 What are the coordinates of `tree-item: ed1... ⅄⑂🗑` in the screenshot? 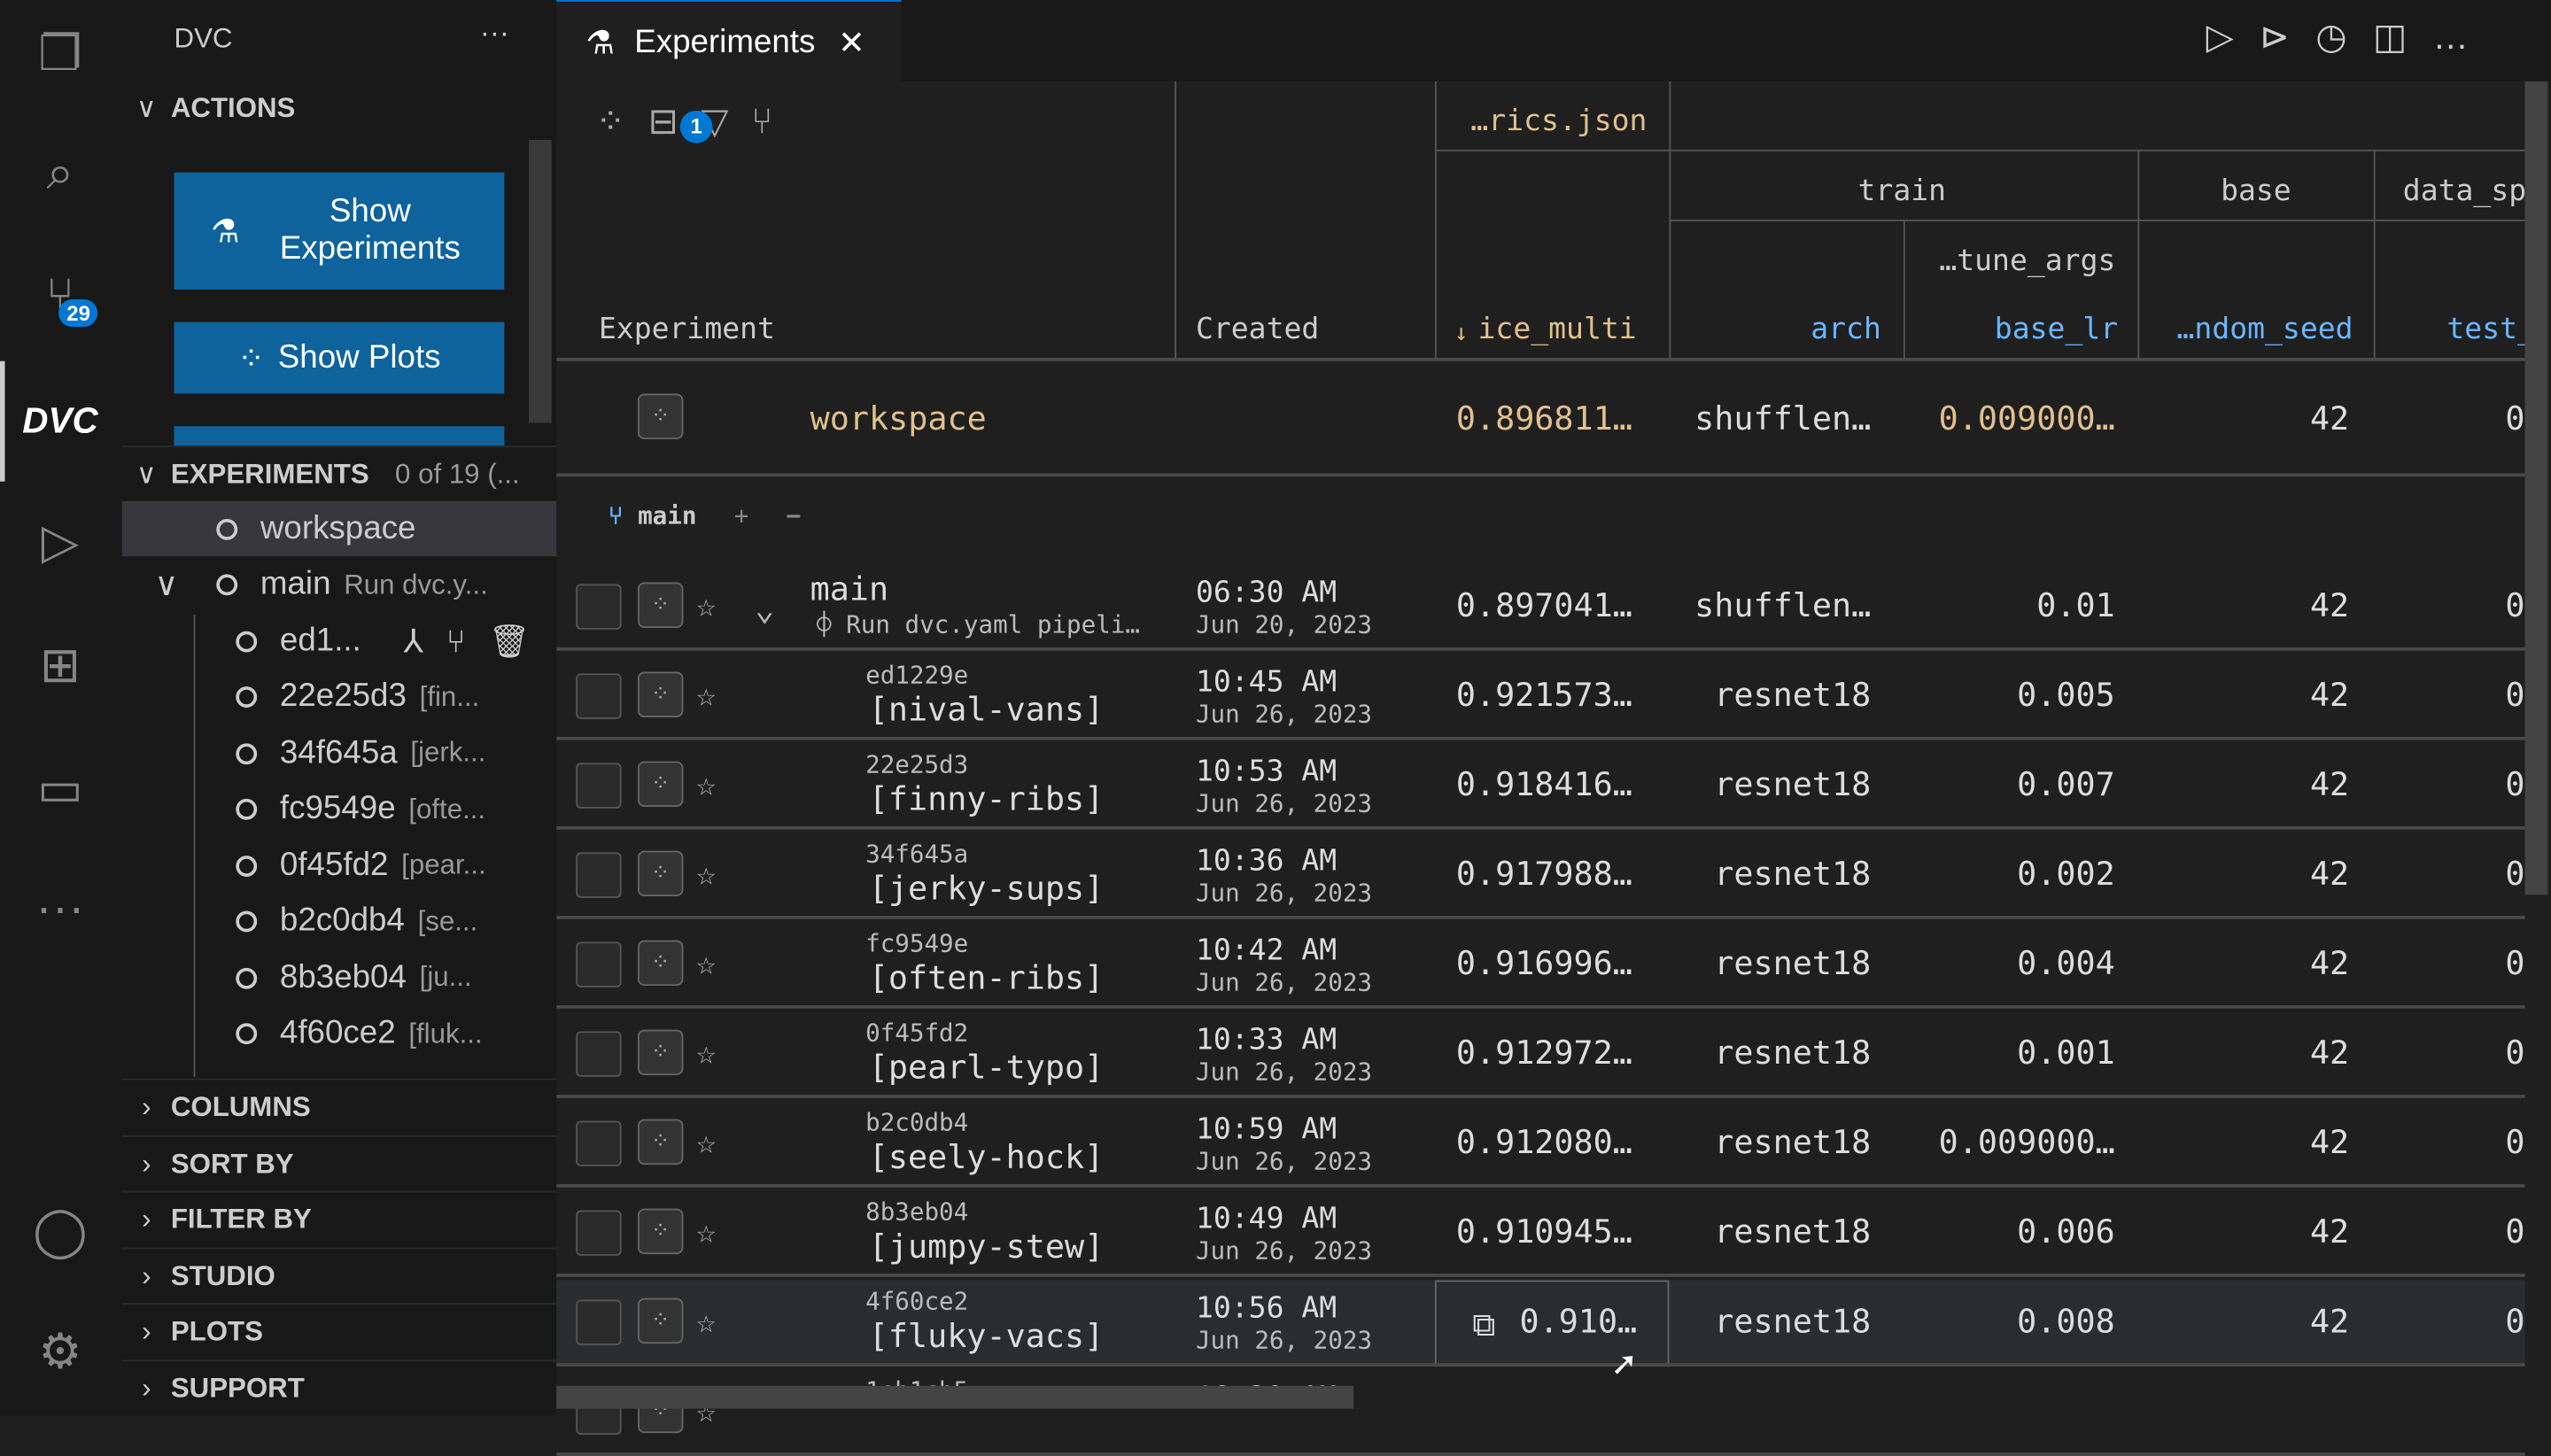 It's located at (339, 640).